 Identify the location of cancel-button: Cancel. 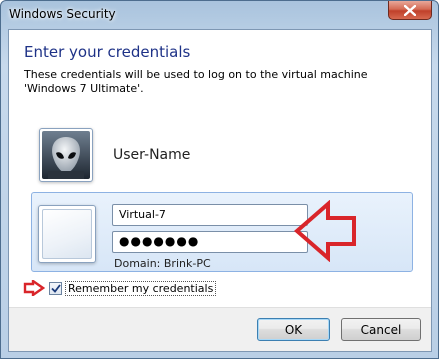
(381, 329).